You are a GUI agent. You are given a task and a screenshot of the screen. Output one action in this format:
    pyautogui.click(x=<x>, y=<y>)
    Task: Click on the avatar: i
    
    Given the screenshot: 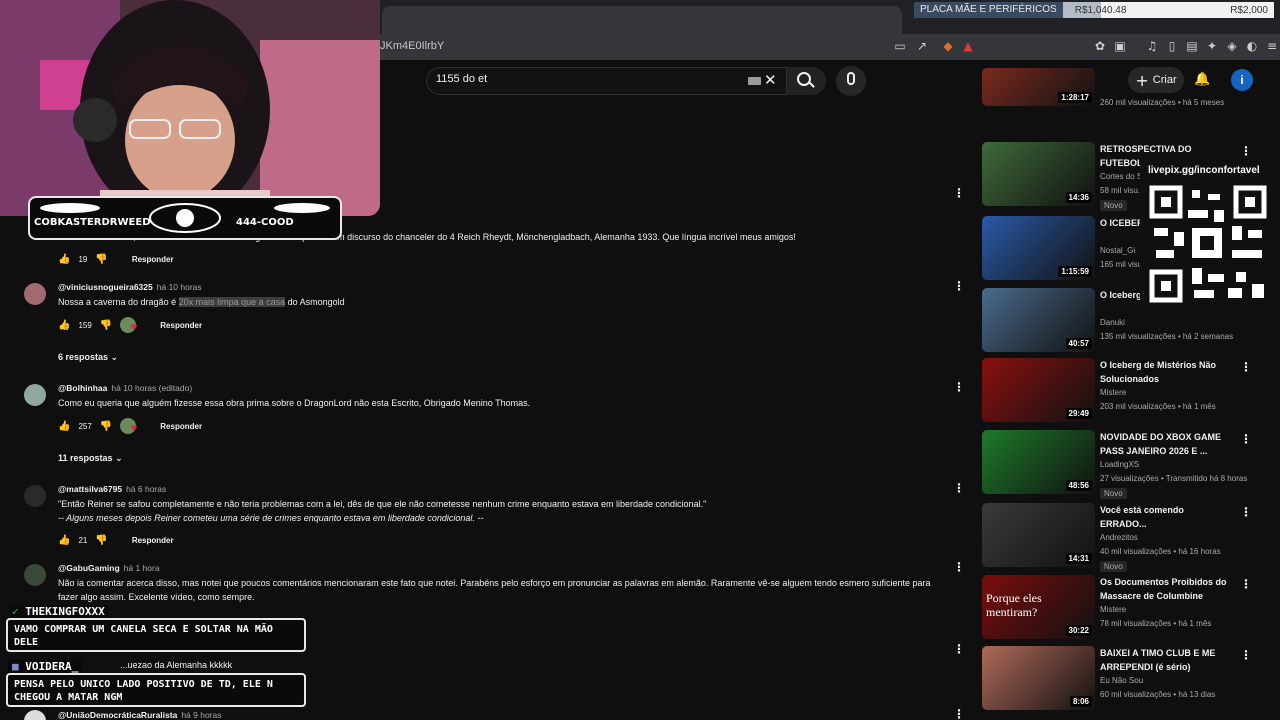 What is the action you would take?
    pyautogui.click(x=1242, y=80)
    